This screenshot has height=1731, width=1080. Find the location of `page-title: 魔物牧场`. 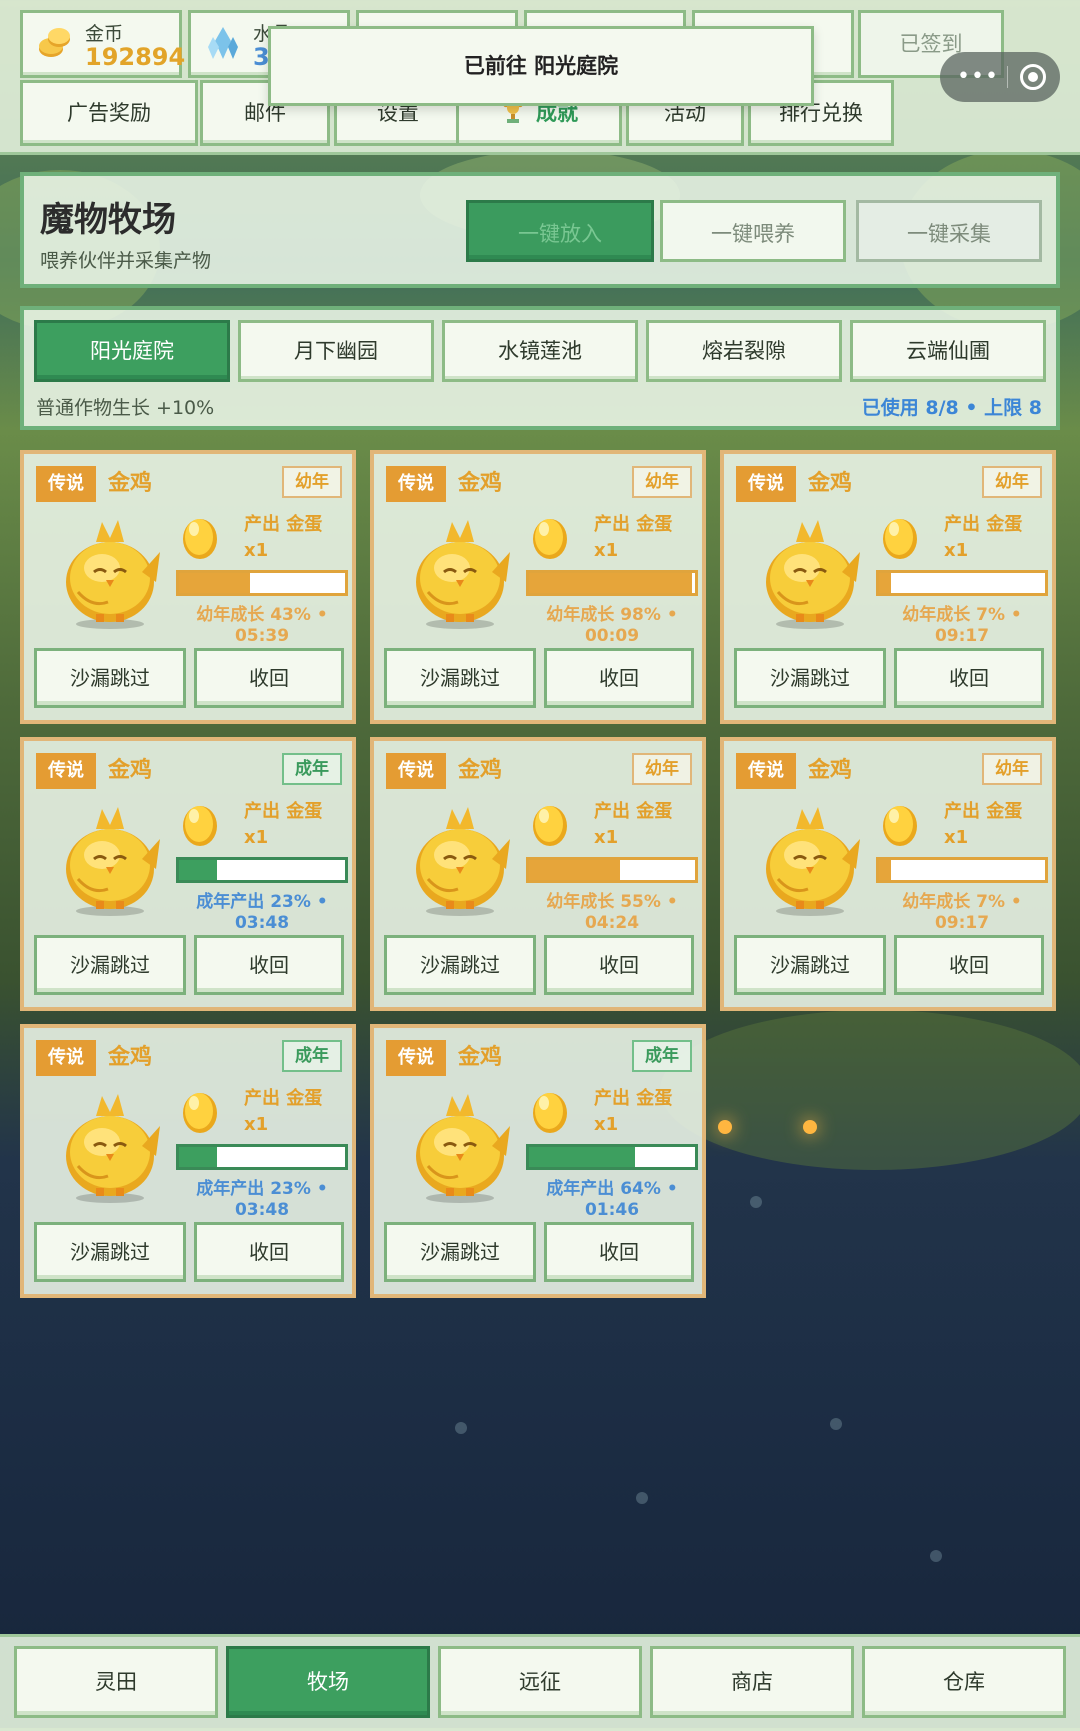

page-title: 魔物牧场 is located at coordinates (108, 220).